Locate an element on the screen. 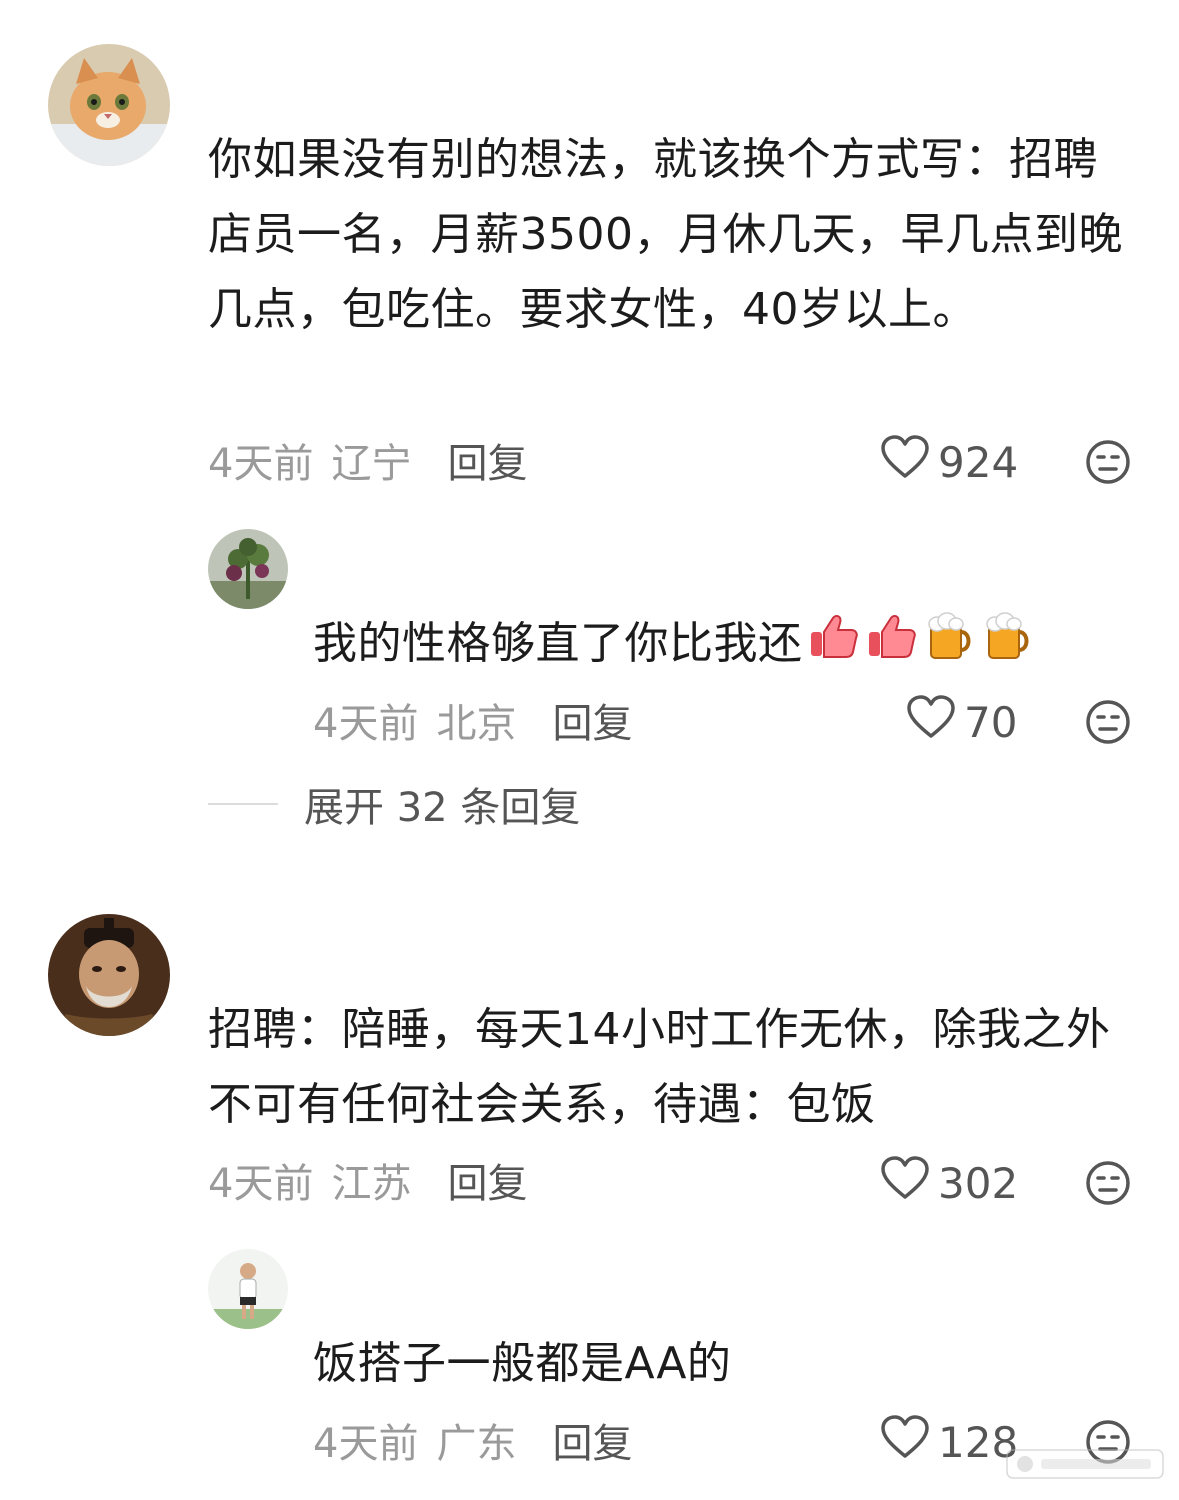 The width and height of the screenshot is (1179, 1500). person-avatar is located at coordinates (248, 1289).